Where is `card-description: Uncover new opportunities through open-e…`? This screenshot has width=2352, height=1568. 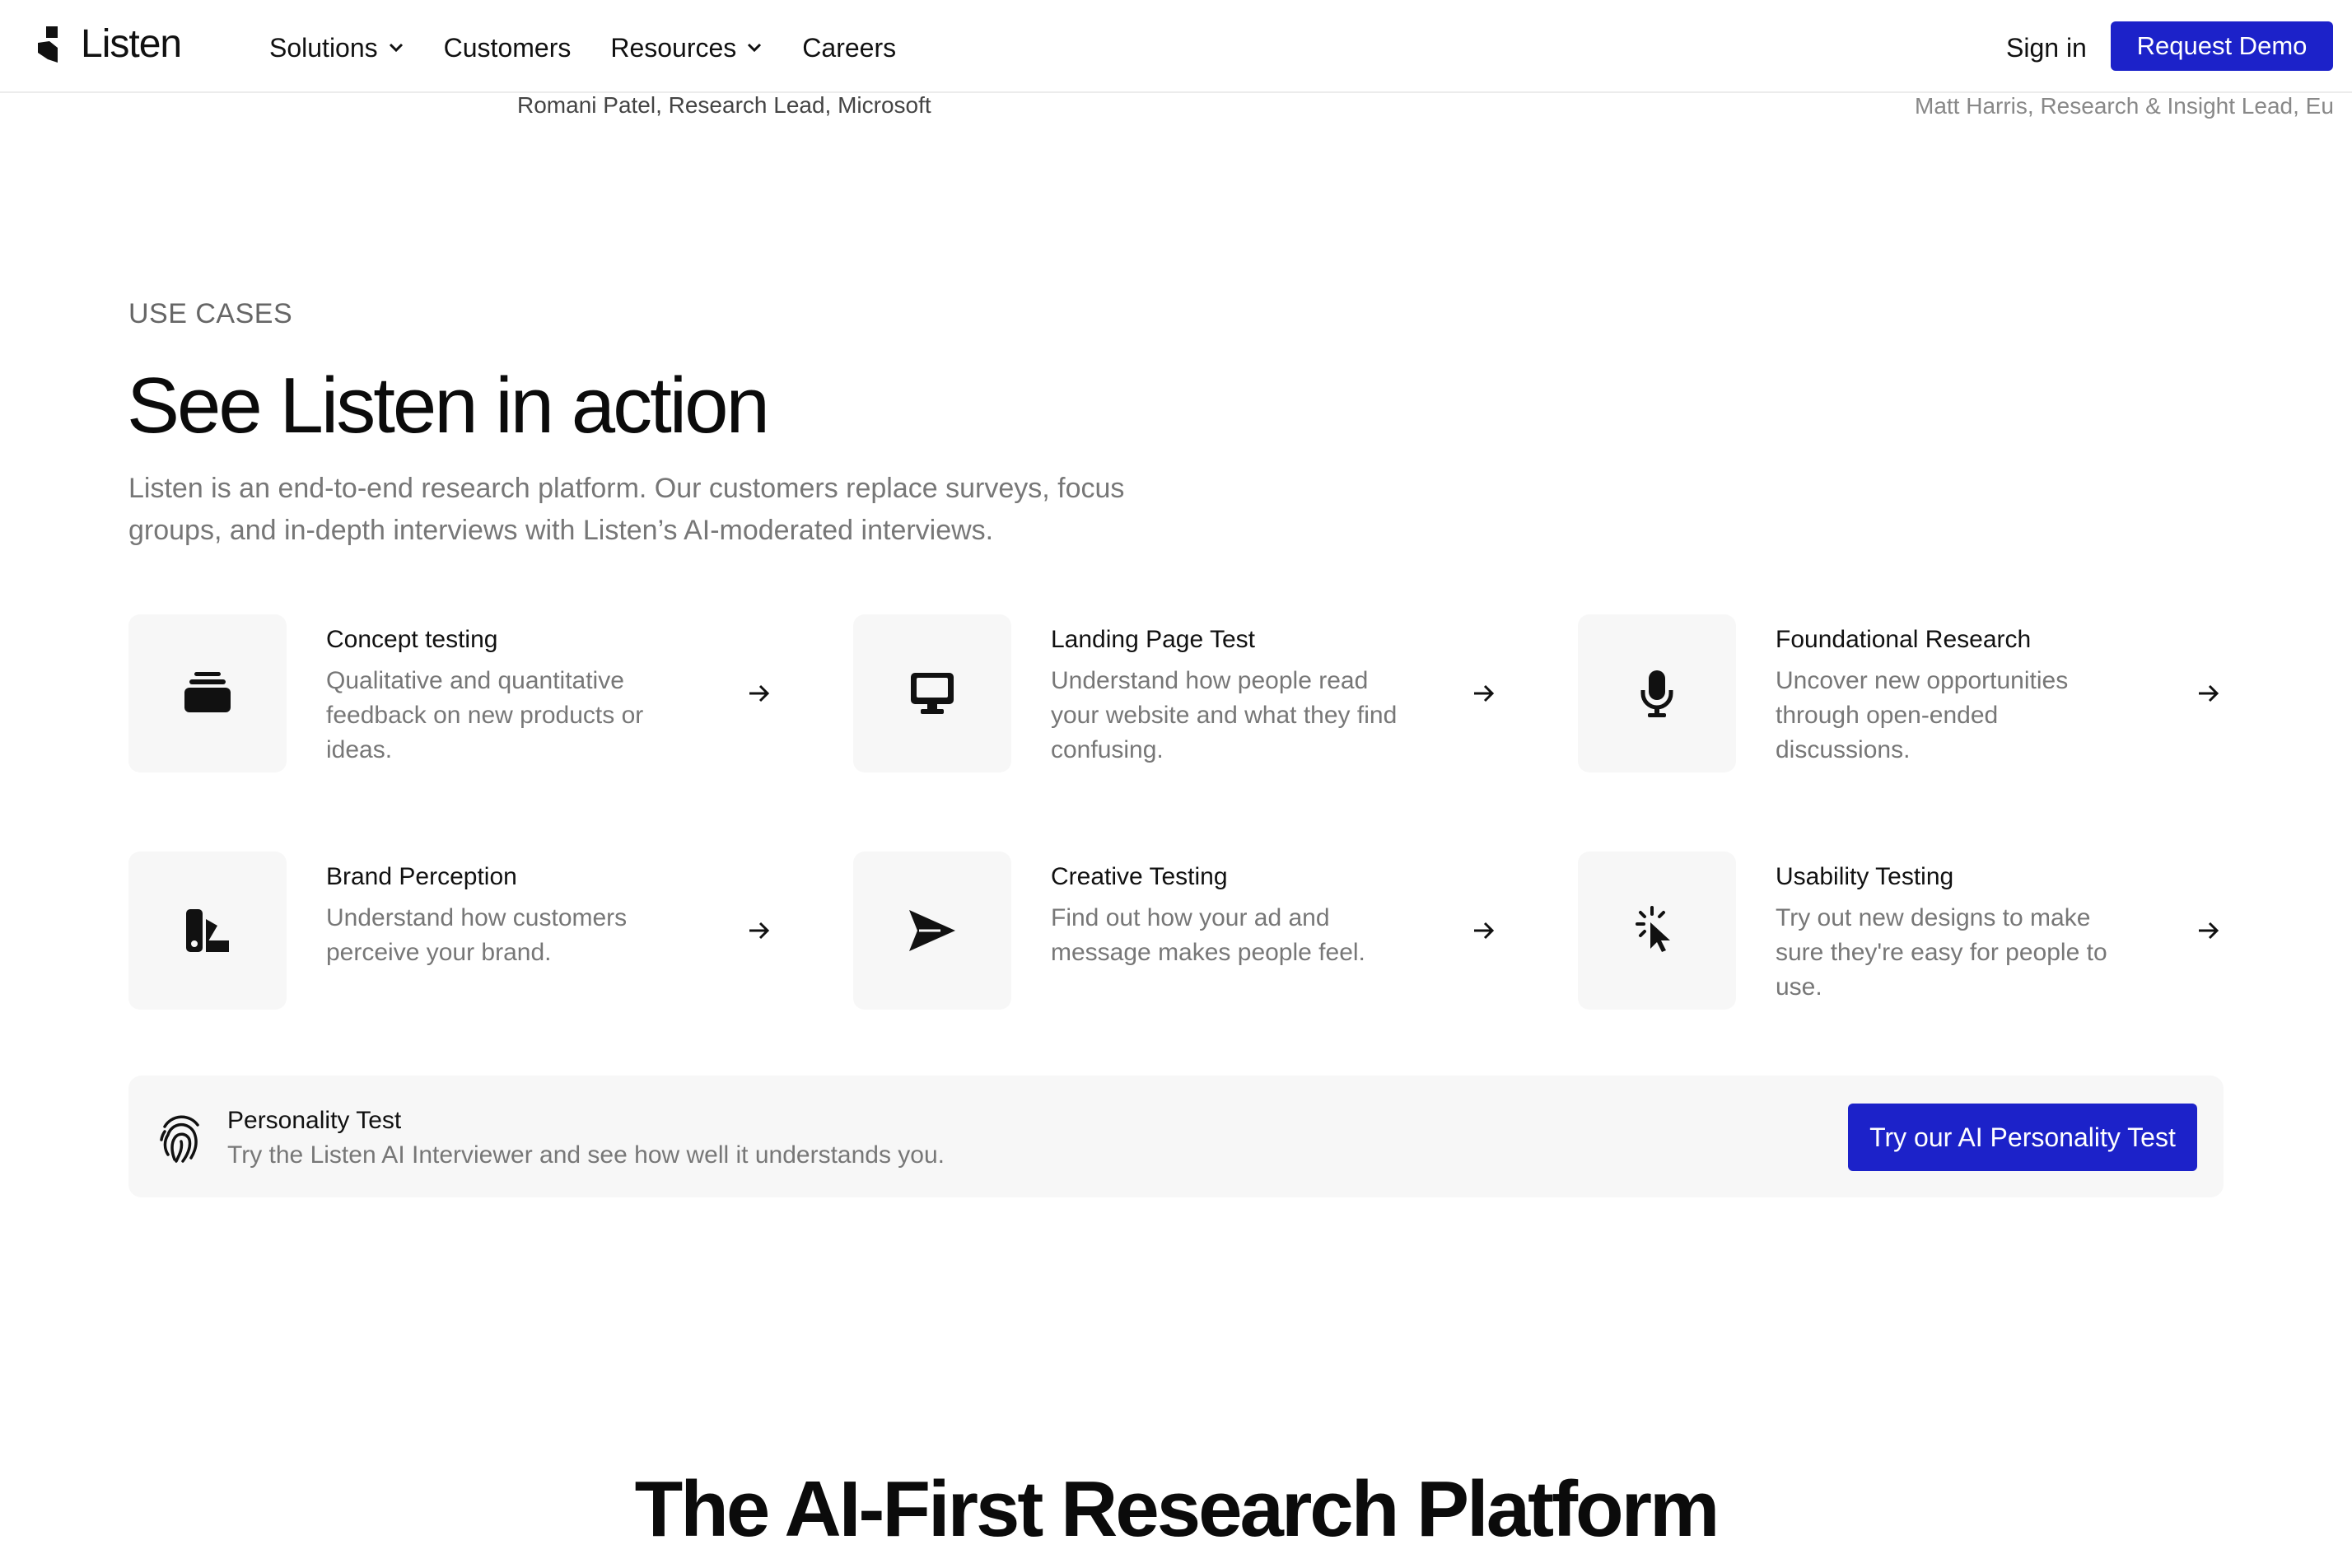
card-description: Uncover new opportunities through open-e… is located at coordinates (1922, 715).